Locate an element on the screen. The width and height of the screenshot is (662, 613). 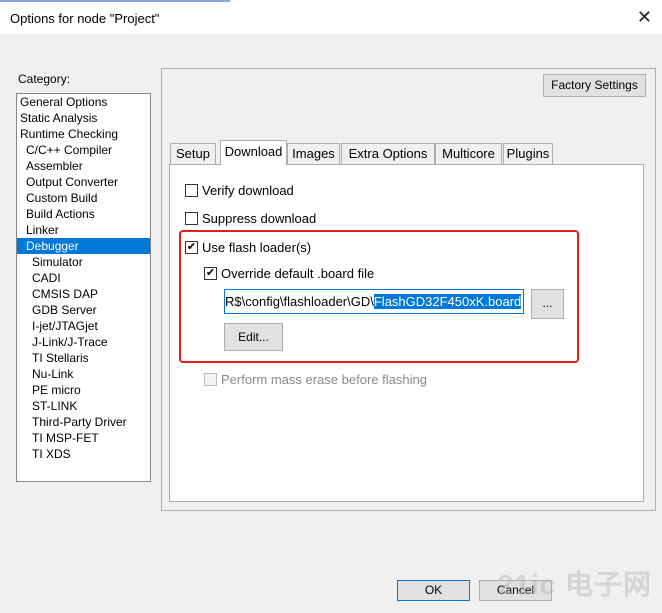
highlight-annotation is located at coordinates (379, 296).